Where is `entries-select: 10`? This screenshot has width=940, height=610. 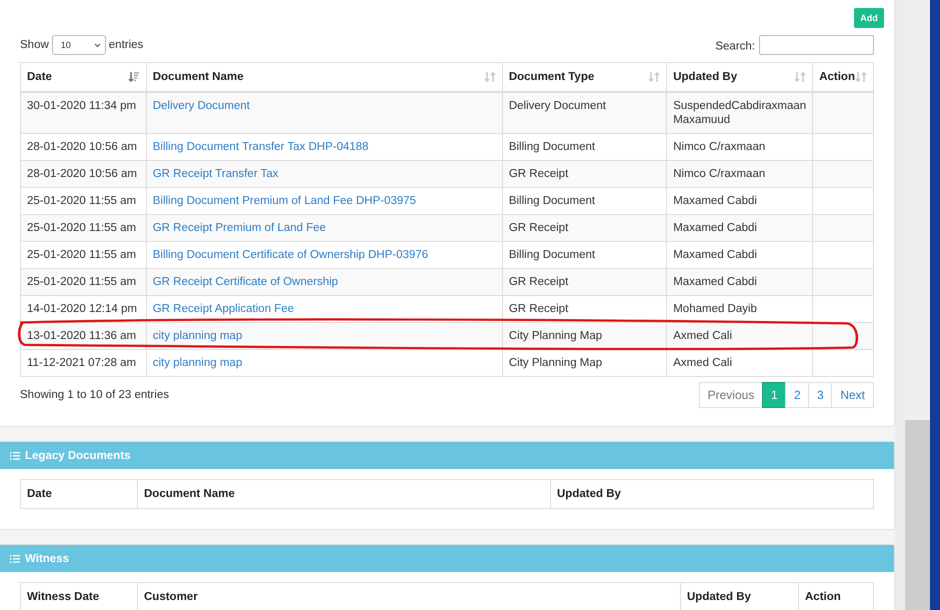 entries-select: 10 is located at coordinates (79, 45).